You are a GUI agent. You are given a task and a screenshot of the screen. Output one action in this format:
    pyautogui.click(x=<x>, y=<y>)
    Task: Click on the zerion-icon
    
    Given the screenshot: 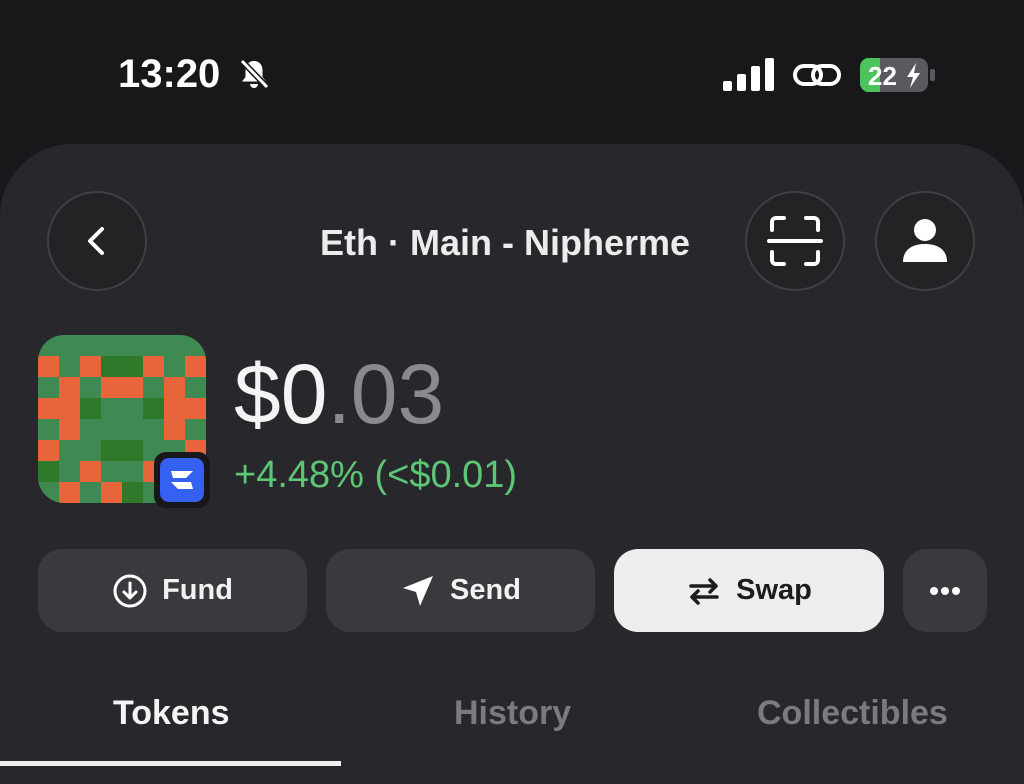 What is the action you would take?
    pyautogui.click(x=182, y=480)
    